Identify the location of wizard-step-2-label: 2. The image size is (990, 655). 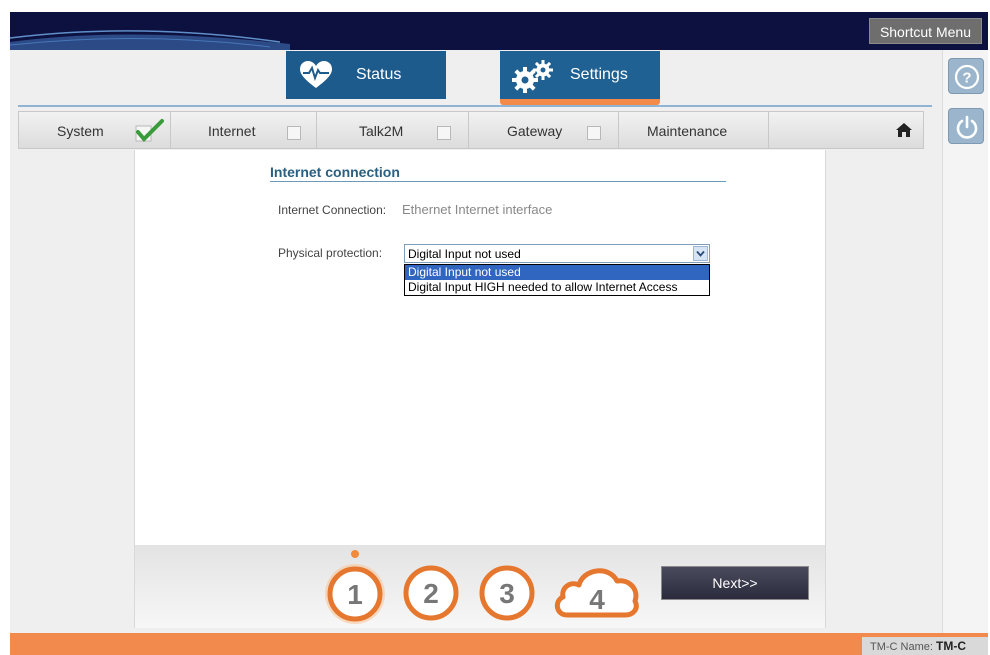
(431, 593).